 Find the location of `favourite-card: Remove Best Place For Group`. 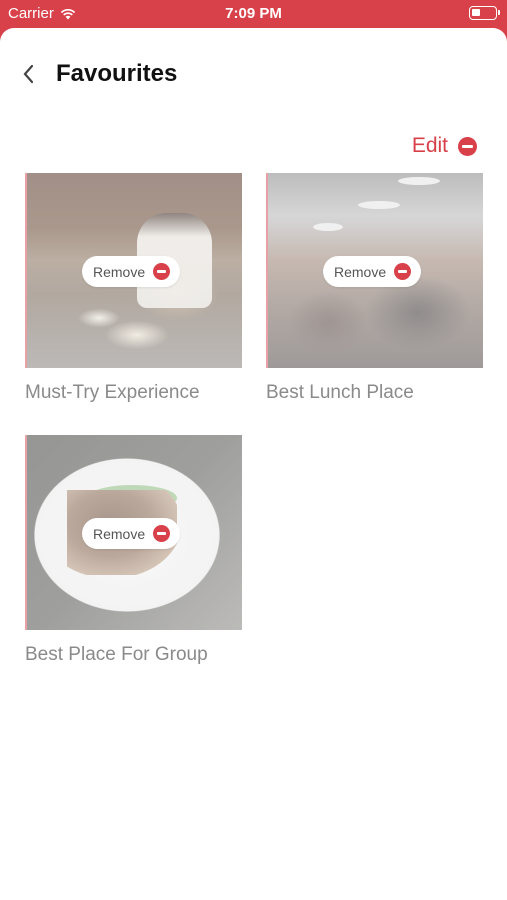

favourite-card: Remove Best Place For Group is located at coordinates (133, 550).